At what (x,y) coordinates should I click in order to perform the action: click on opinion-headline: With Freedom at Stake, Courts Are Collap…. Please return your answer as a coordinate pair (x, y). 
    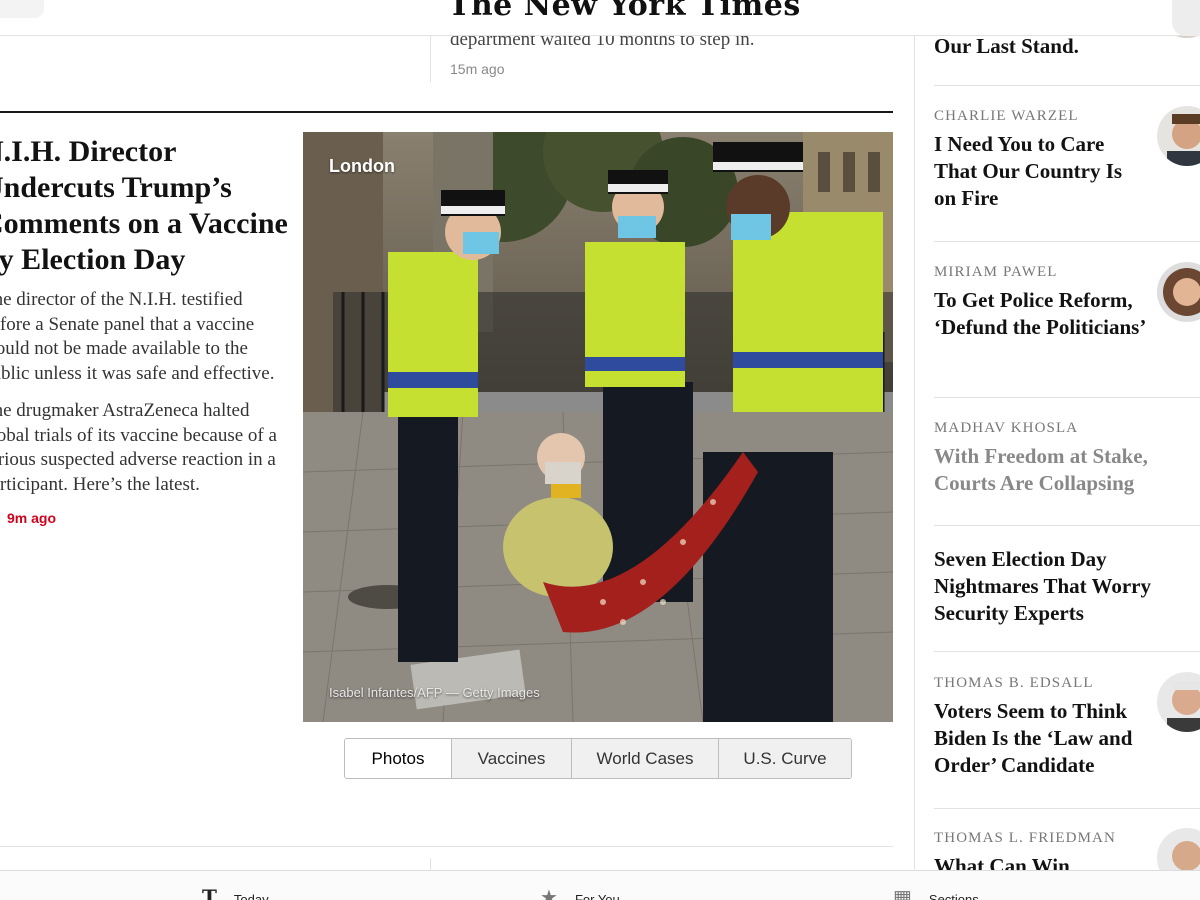
    Looking at the image, I should click on (1041, 469).